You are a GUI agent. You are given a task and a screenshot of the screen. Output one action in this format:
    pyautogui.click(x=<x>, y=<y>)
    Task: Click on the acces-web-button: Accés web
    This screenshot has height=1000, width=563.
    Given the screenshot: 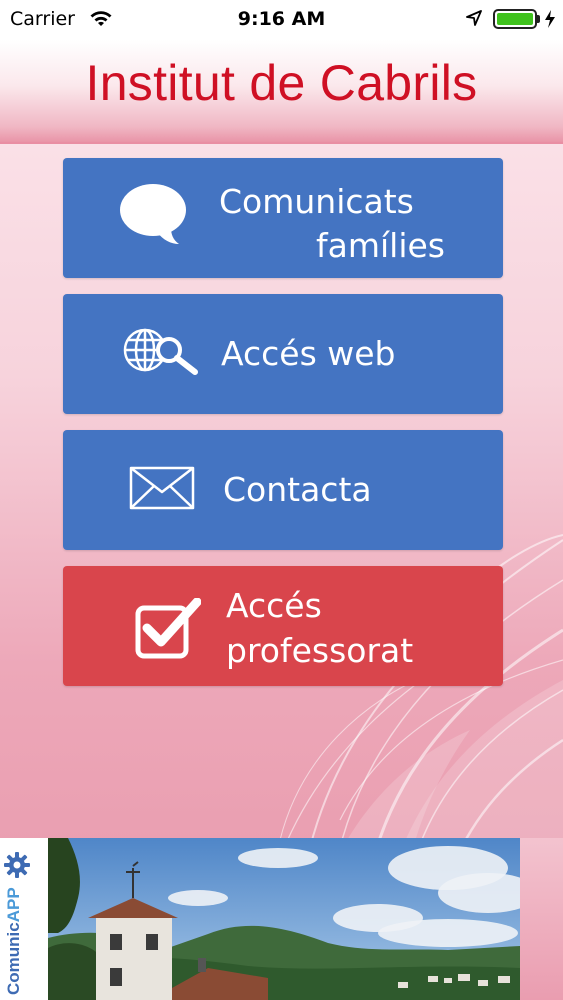 What is the action you would take?
    pyautogui.click(x=283, y=354)
    